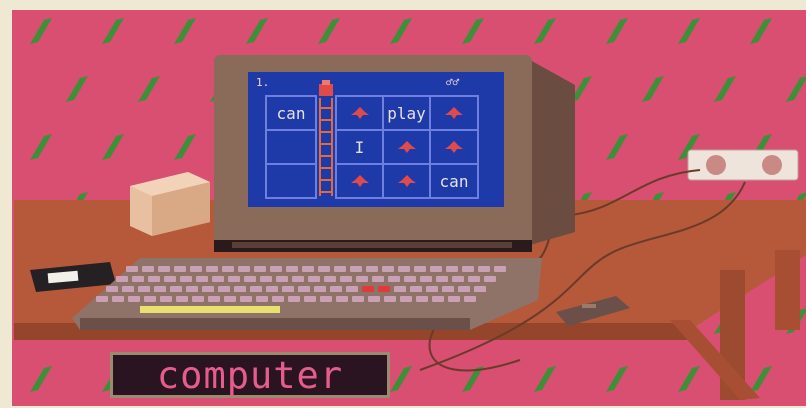 The width and height of the screenshot is (806, 408). What do you see at coordinates (359, 147) in the screenshot?
I see `grid-word: I` at bounding box center [359, 147].